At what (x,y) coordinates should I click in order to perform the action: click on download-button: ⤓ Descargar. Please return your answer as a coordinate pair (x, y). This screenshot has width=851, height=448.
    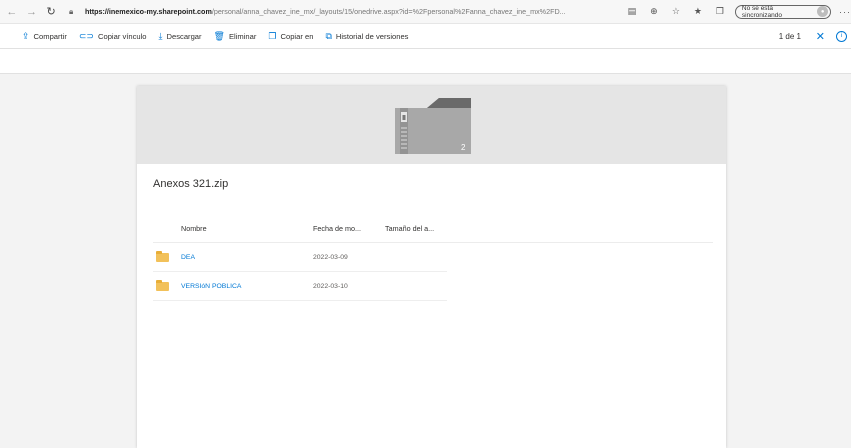
    Looking at the image, I should click on (180, 36).